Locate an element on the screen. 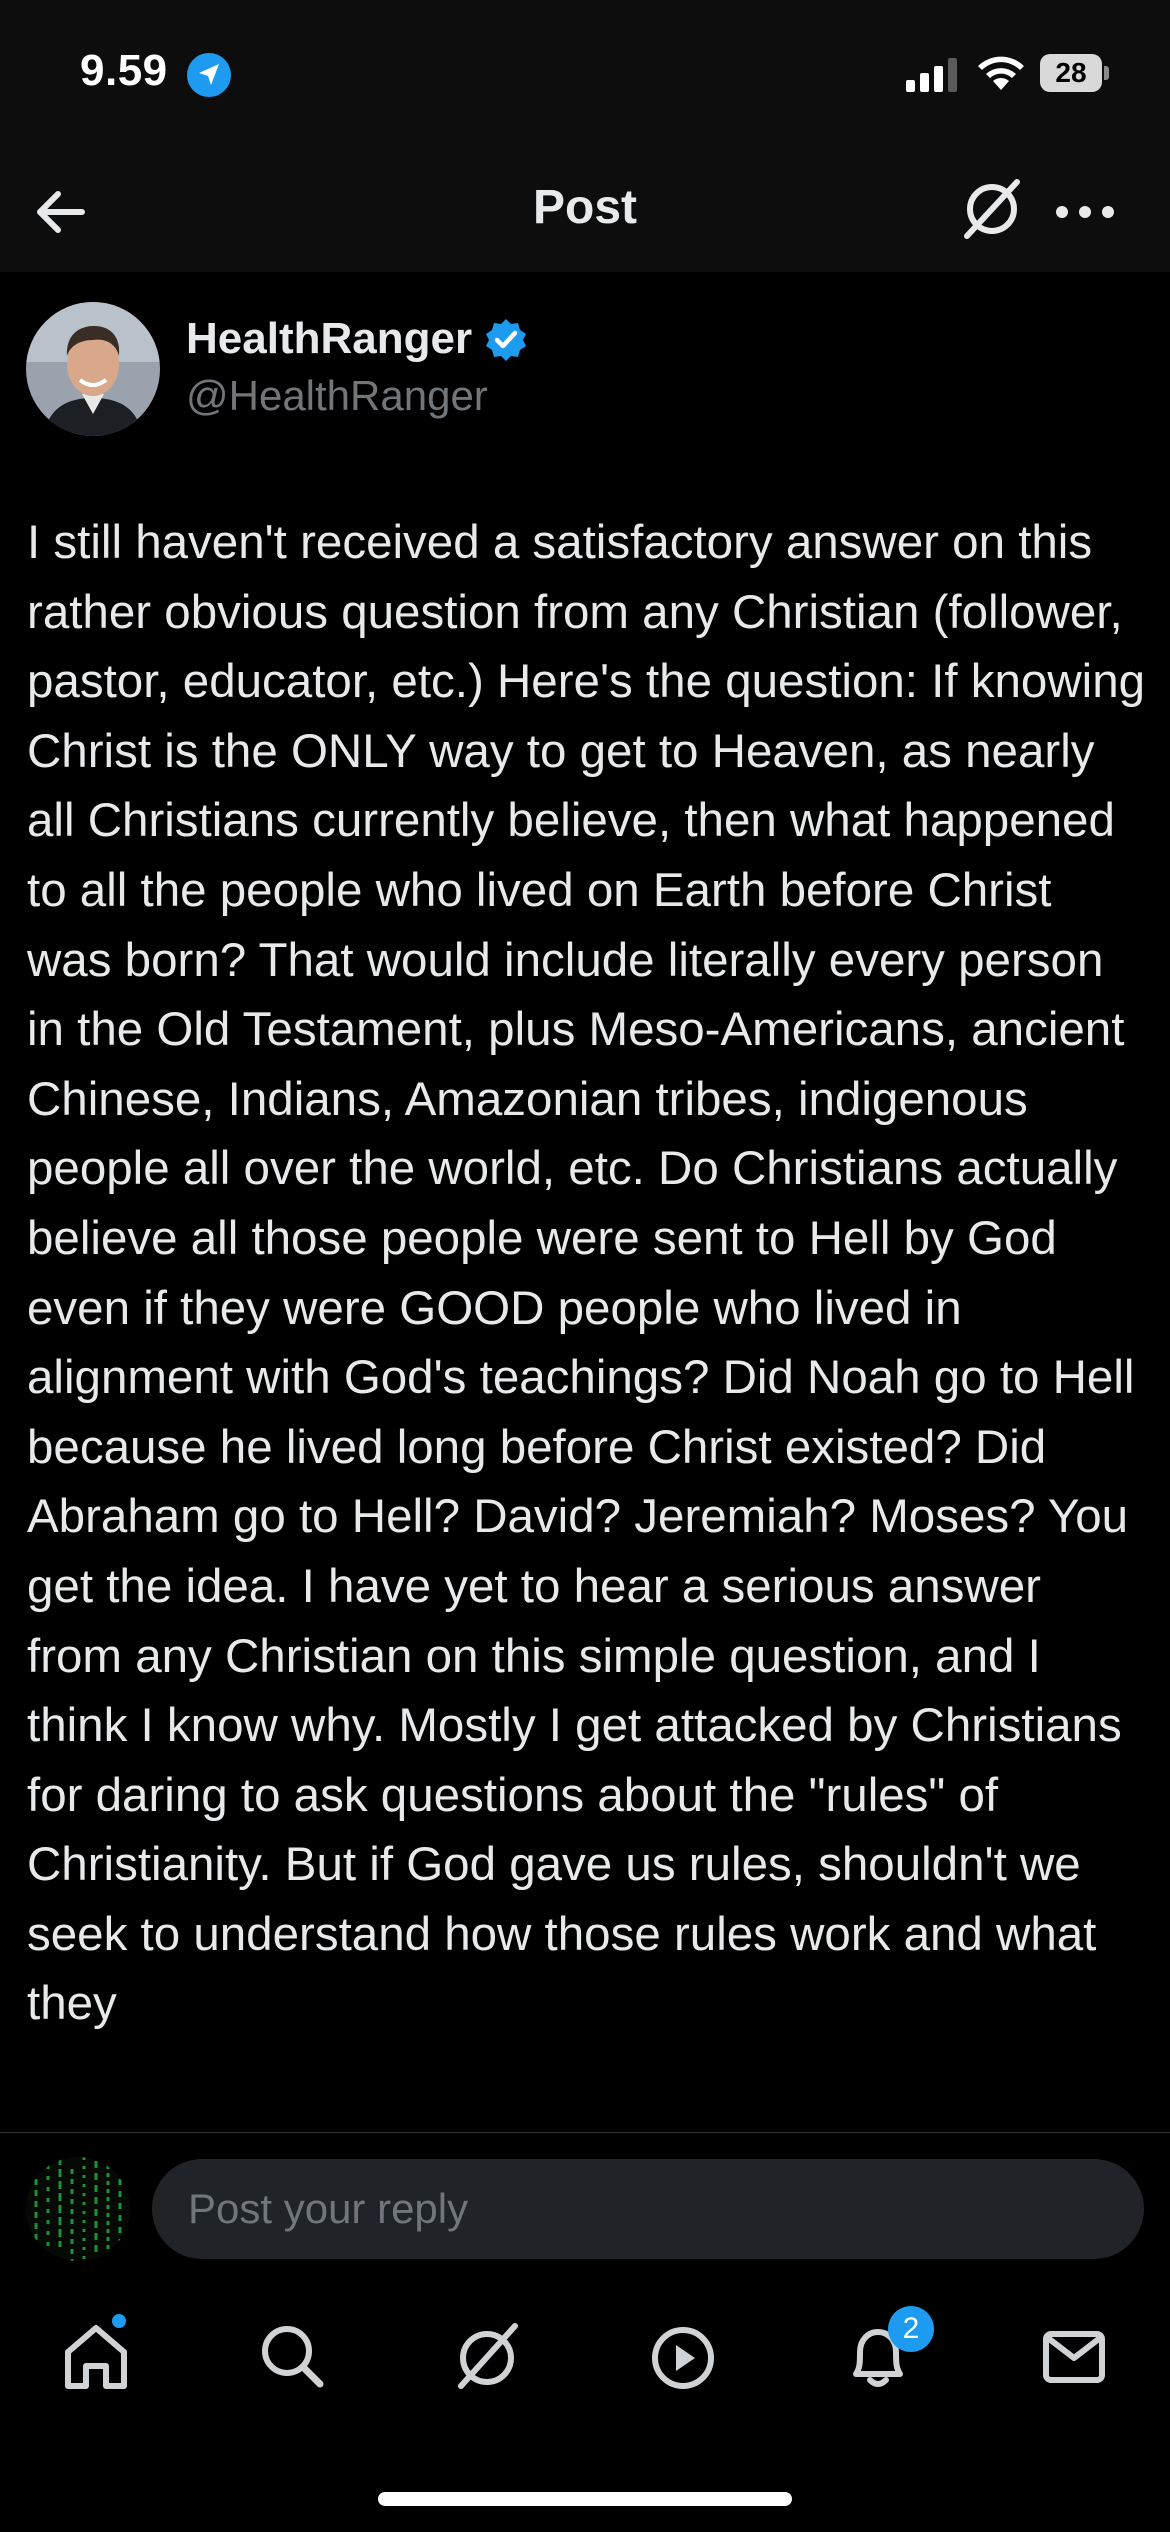 Image resolution: width=1170 pixels, height=2532 pixels. tab-search is located at coordinates (292, 2356).